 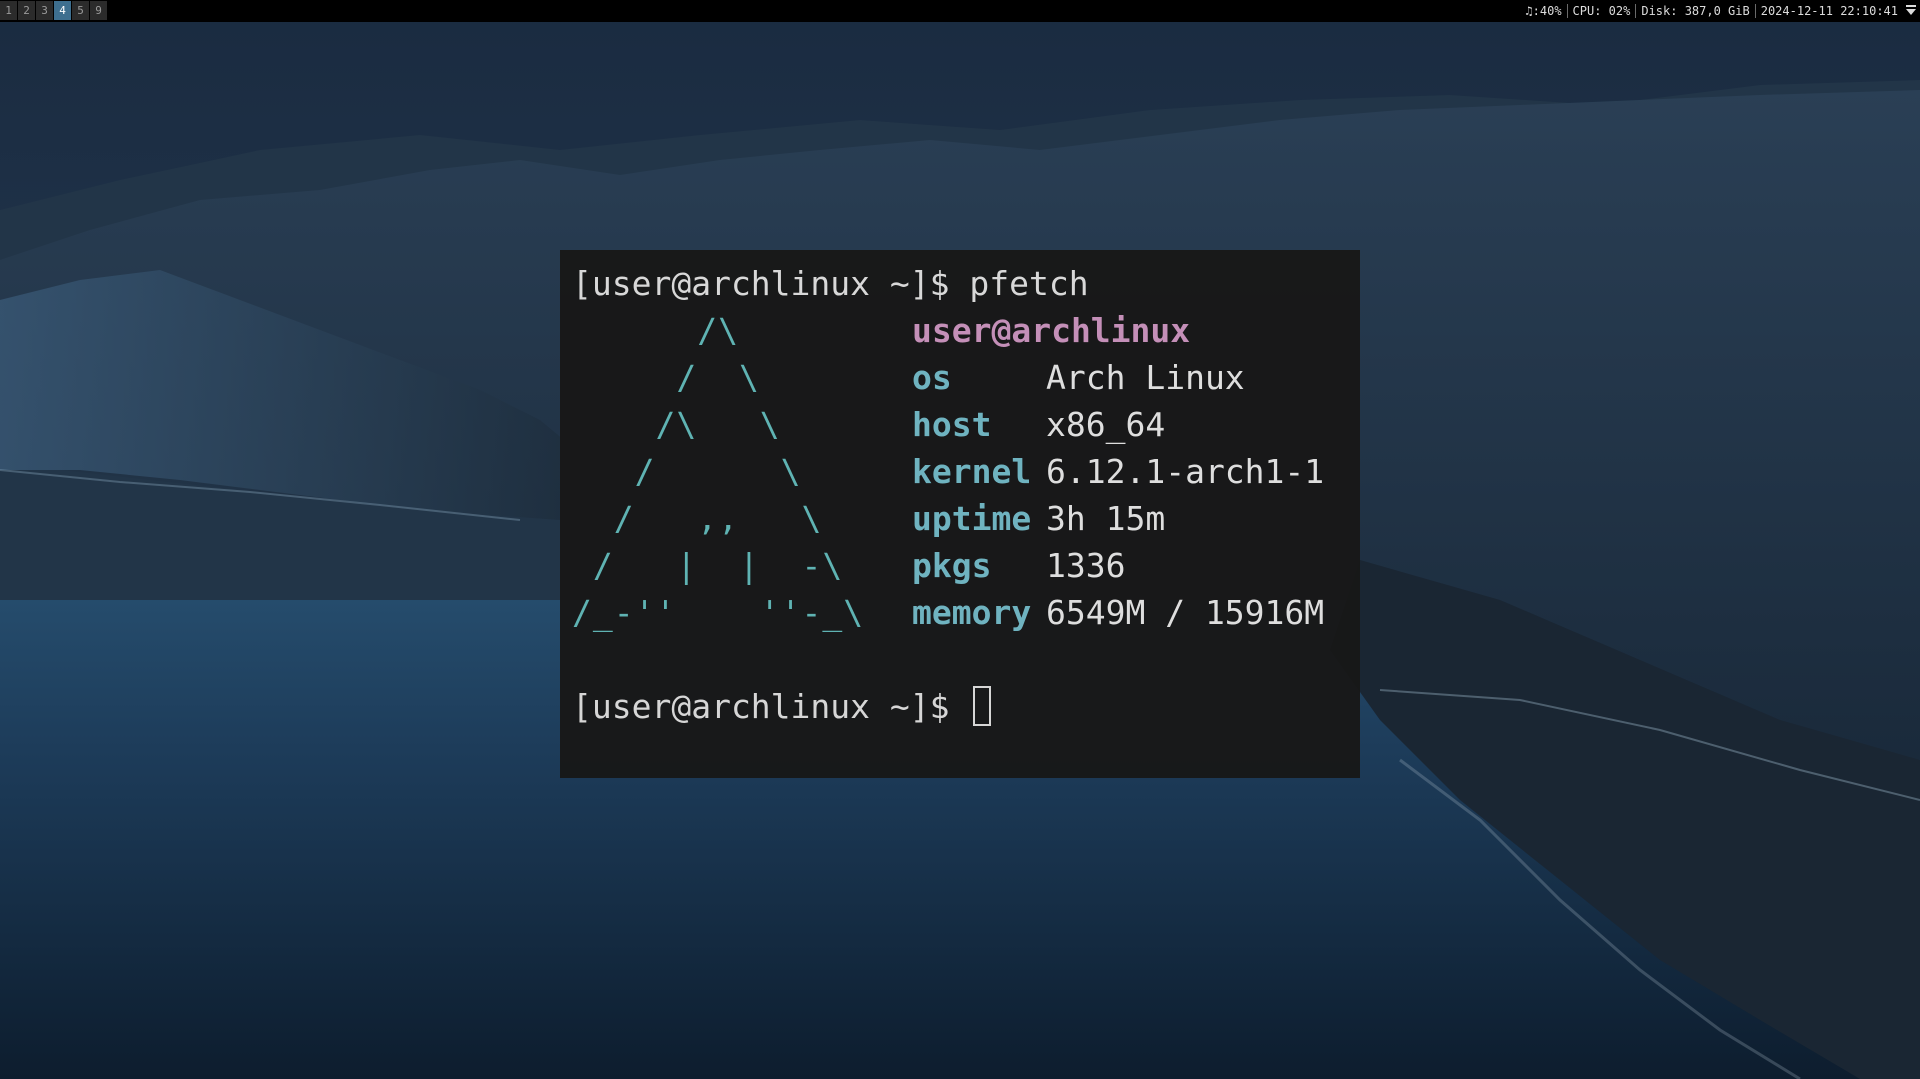 I want to click on datetime-status: 2024-12-11 22:10:41, so click(x=1829, y=11).